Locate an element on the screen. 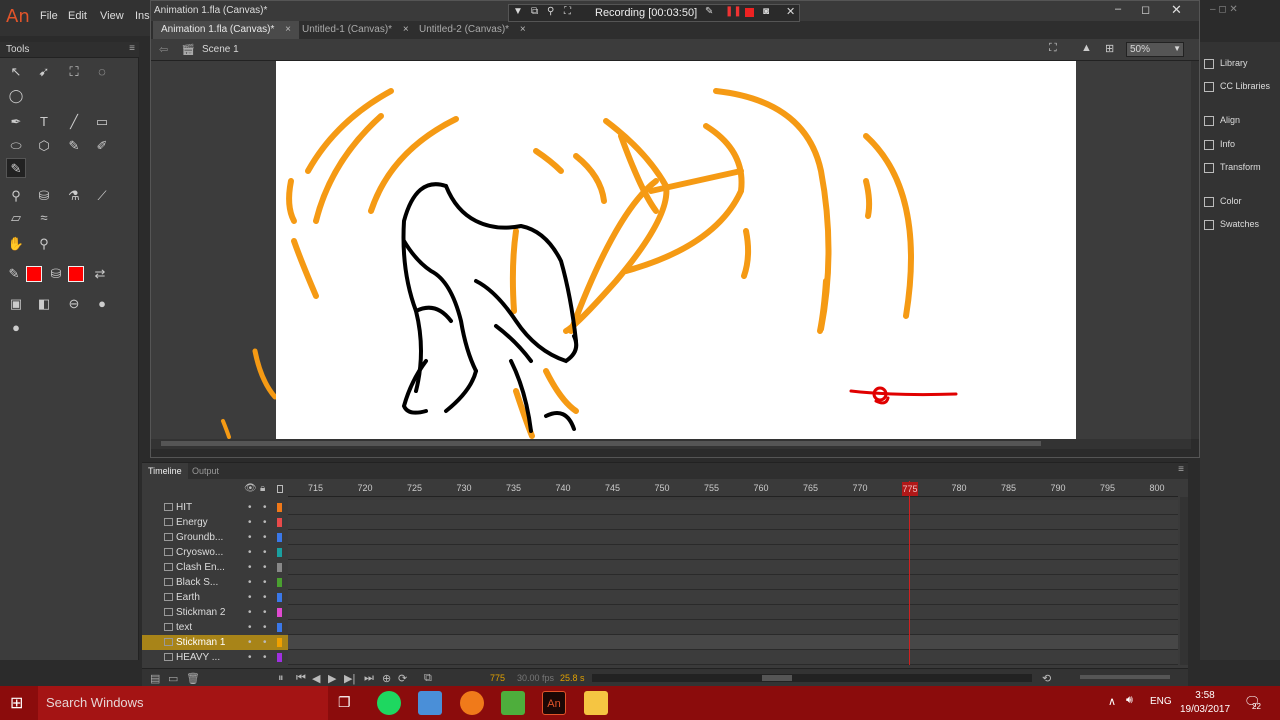 This screenshot has width=1280, height=720. layer-row: Stickman 1 • • is located at coordinates (215, 642).